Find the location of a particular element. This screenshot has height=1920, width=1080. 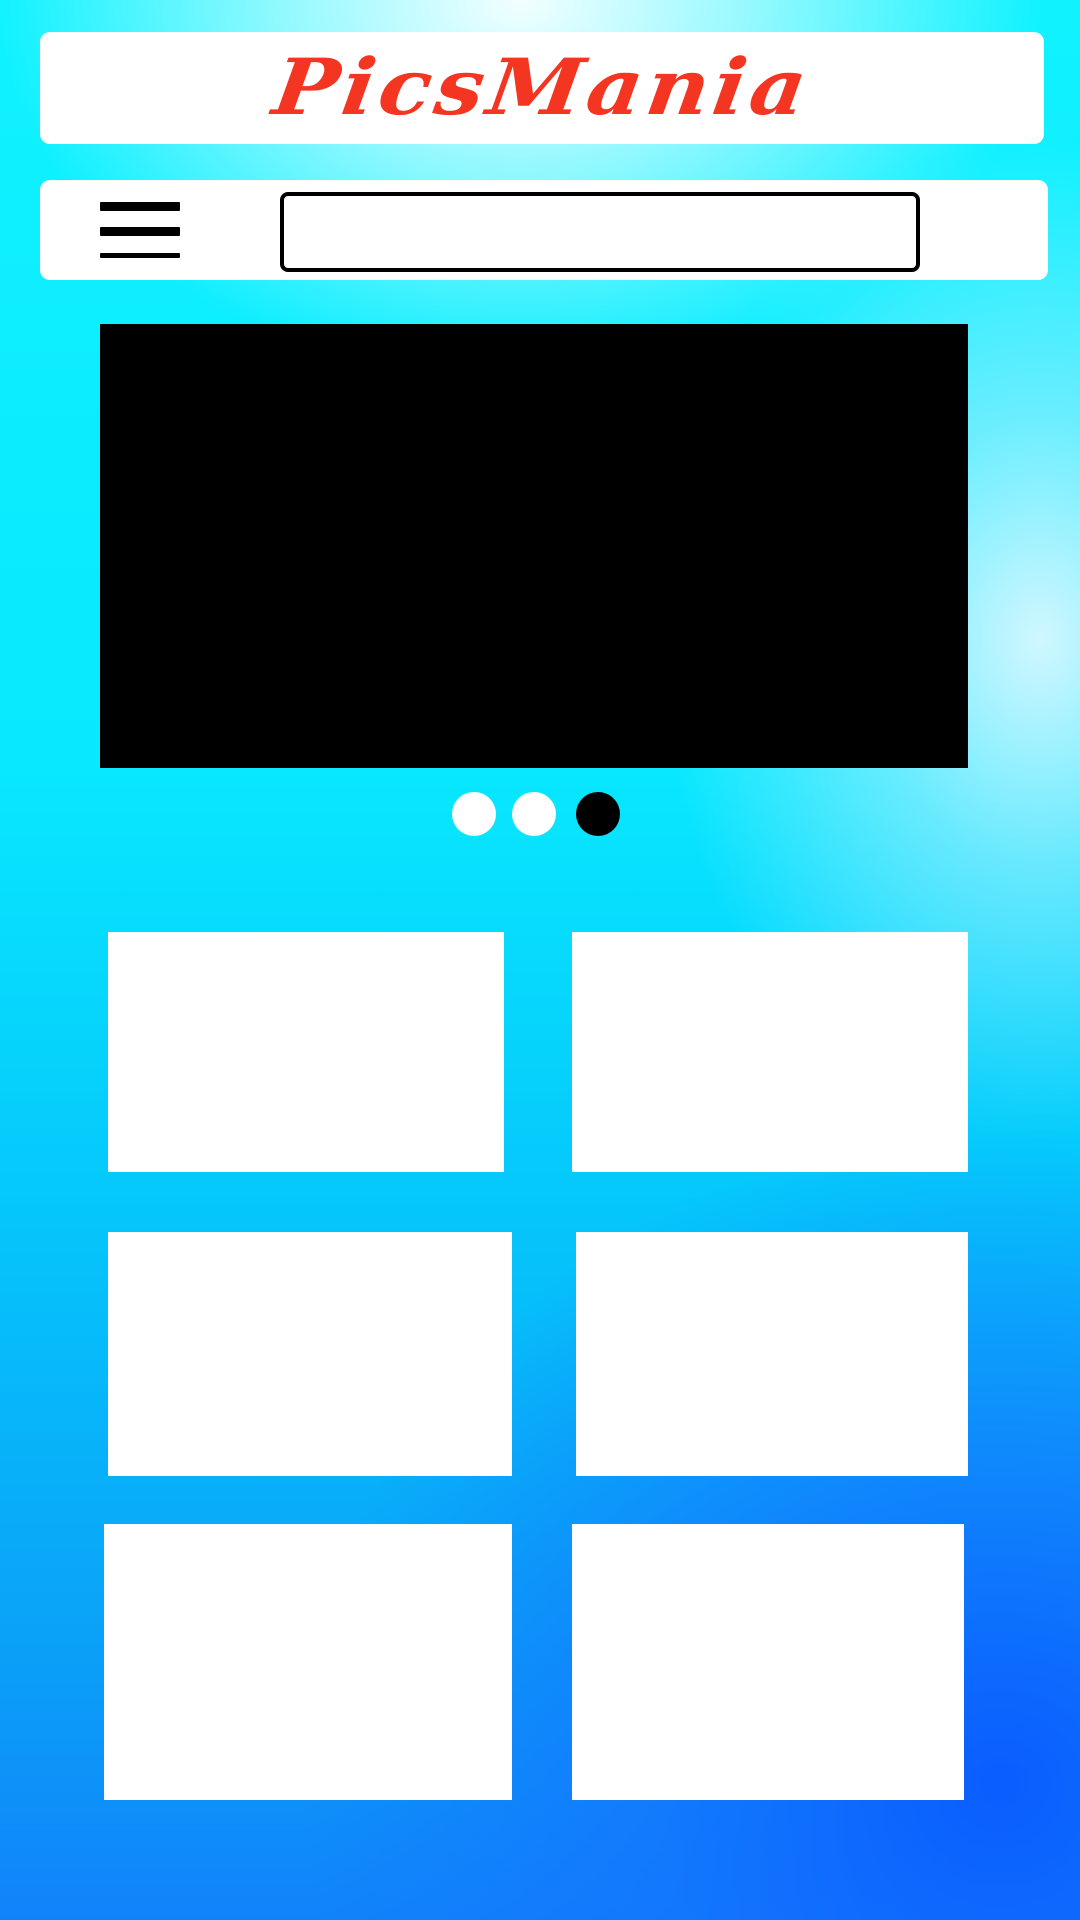

hamburger-menu-icon is located at coordinates (140, 230).